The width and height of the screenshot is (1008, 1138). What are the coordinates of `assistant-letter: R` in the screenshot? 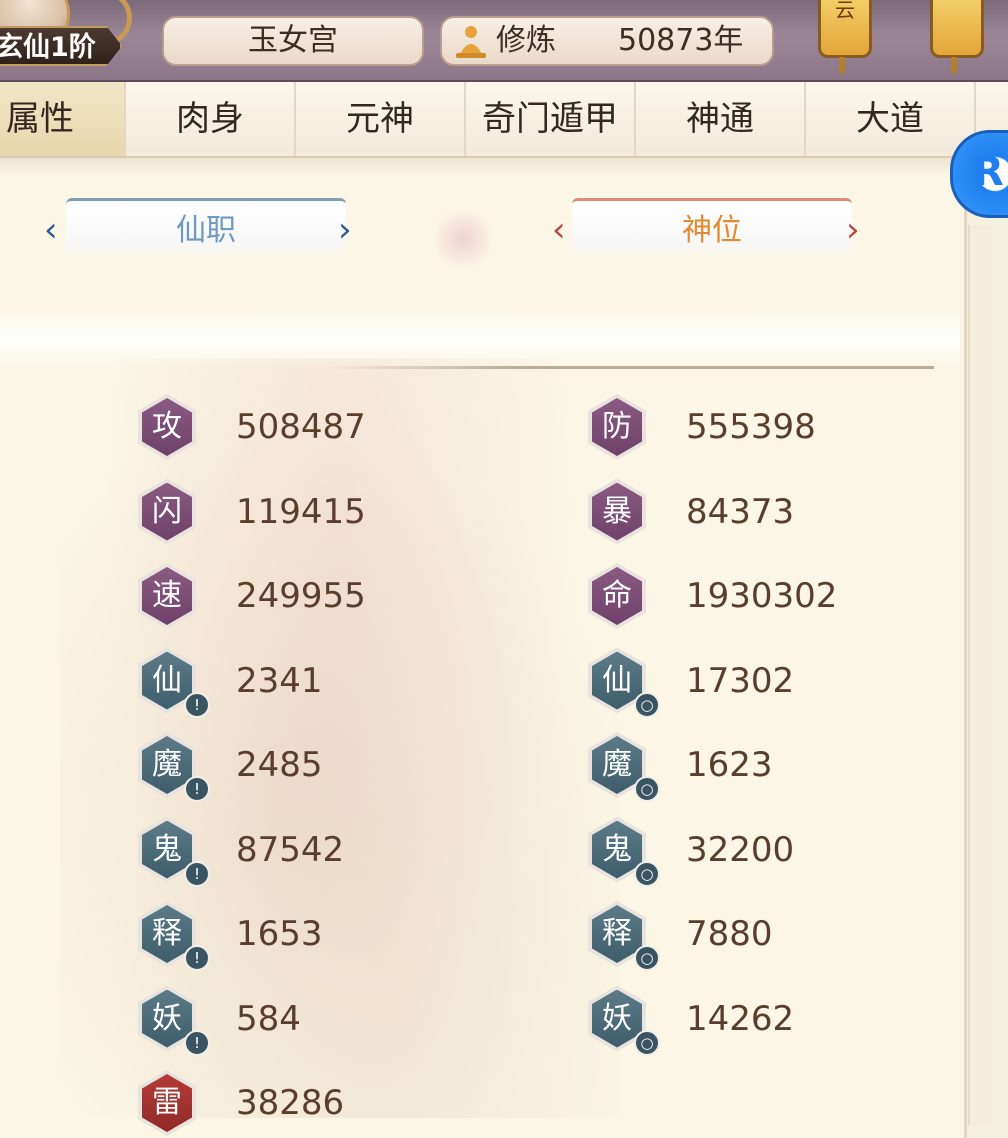 It's located at (988, 172).